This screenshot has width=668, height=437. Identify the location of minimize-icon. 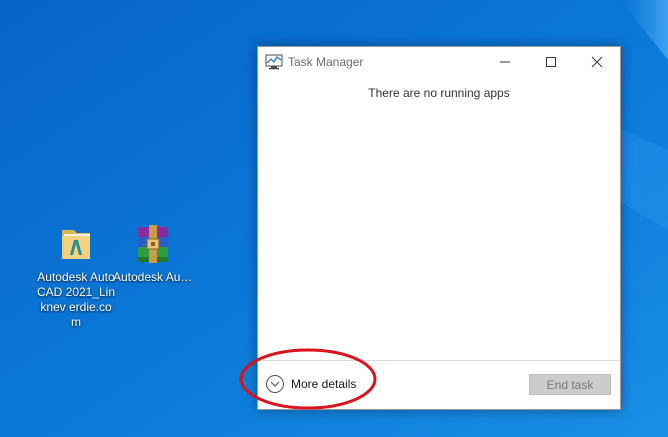
(505, 62).